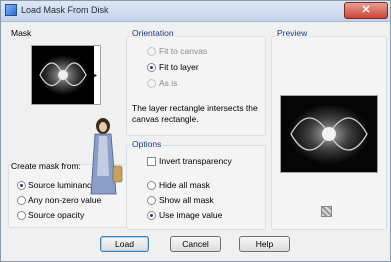  I want to click on preview-image, so click(329, 134).